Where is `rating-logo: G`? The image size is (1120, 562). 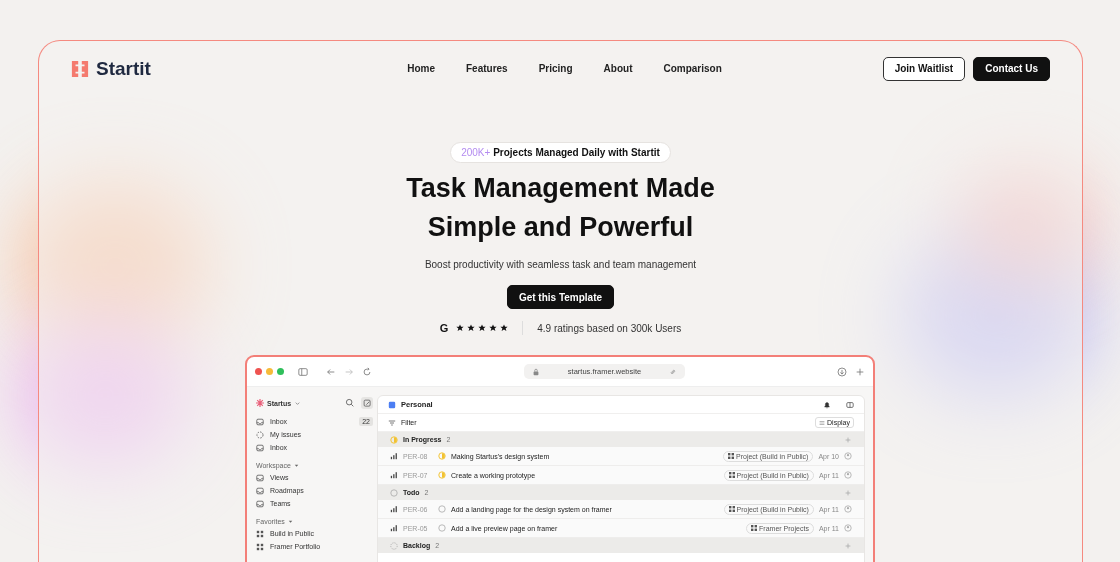 rating-logo: G is located at coordinates (444, 328).